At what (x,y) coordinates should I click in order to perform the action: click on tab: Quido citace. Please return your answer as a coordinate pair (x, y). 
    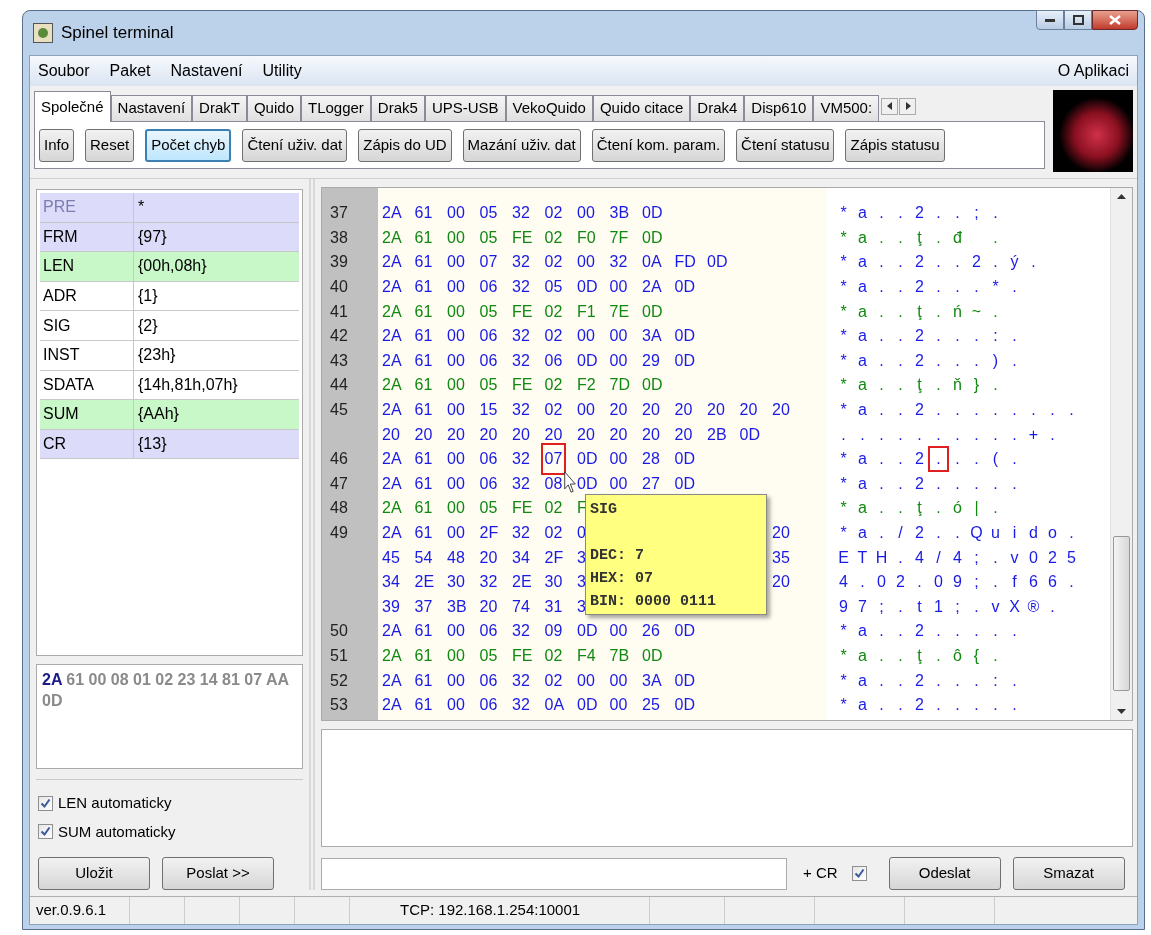
    Looking at the image, I should click on (641, 108).